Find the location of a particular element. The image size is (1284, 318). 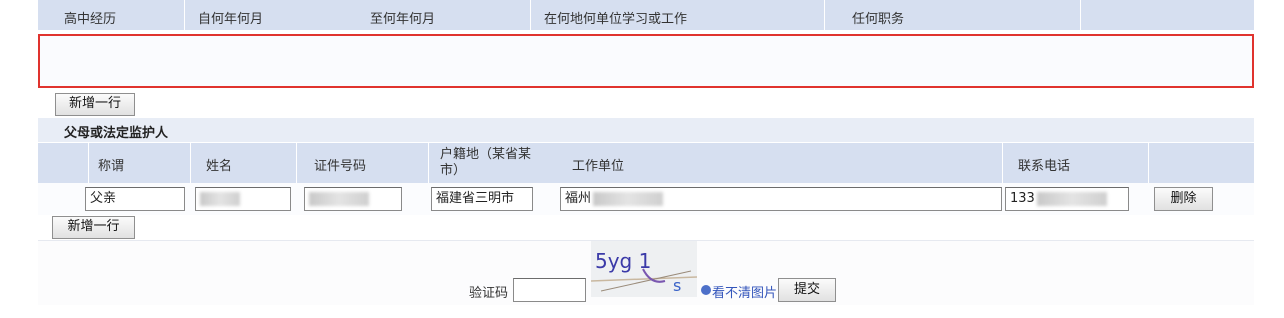

section-title: 父母或法定监护人 is located at coordinates (116, 133).